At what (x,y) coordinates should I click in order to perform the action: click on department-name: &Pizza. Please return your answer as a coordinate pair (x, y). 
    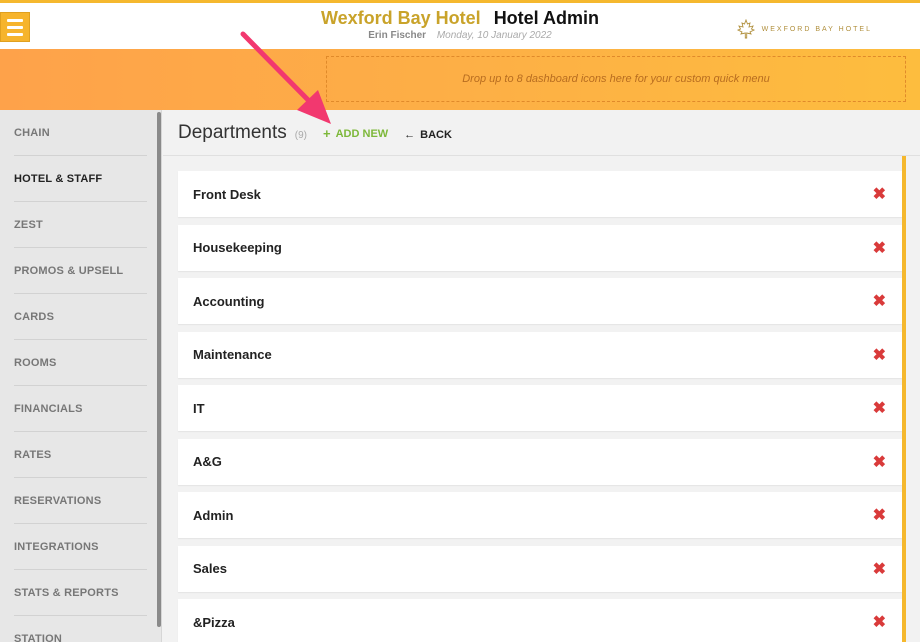
    Looking at the image, I should click on (214, 622).